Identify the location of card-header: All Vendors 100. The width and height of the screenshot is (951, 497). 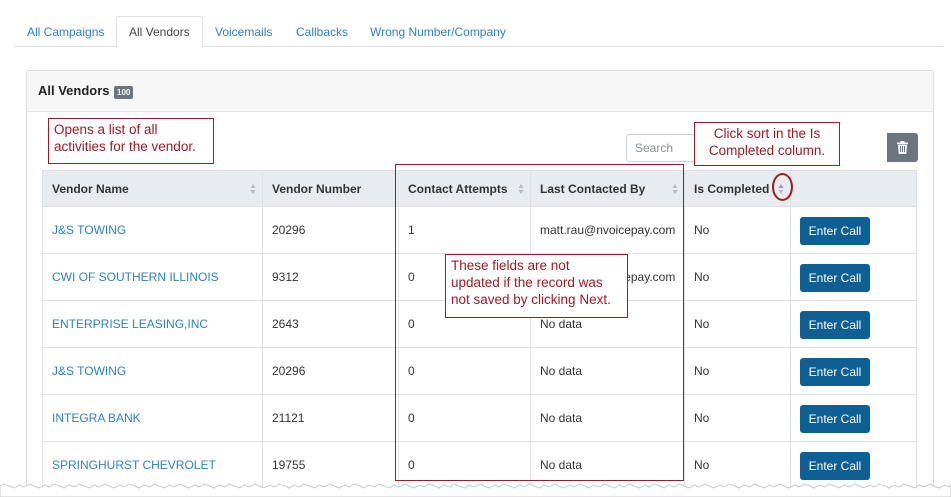
(480, 91).